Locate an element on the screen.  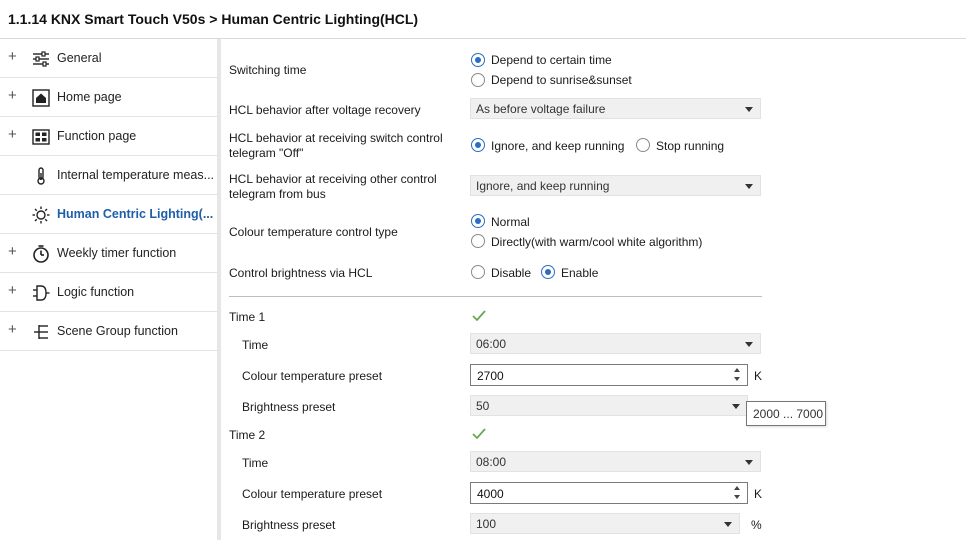
radio-disable is located at coordinates (478, 272).